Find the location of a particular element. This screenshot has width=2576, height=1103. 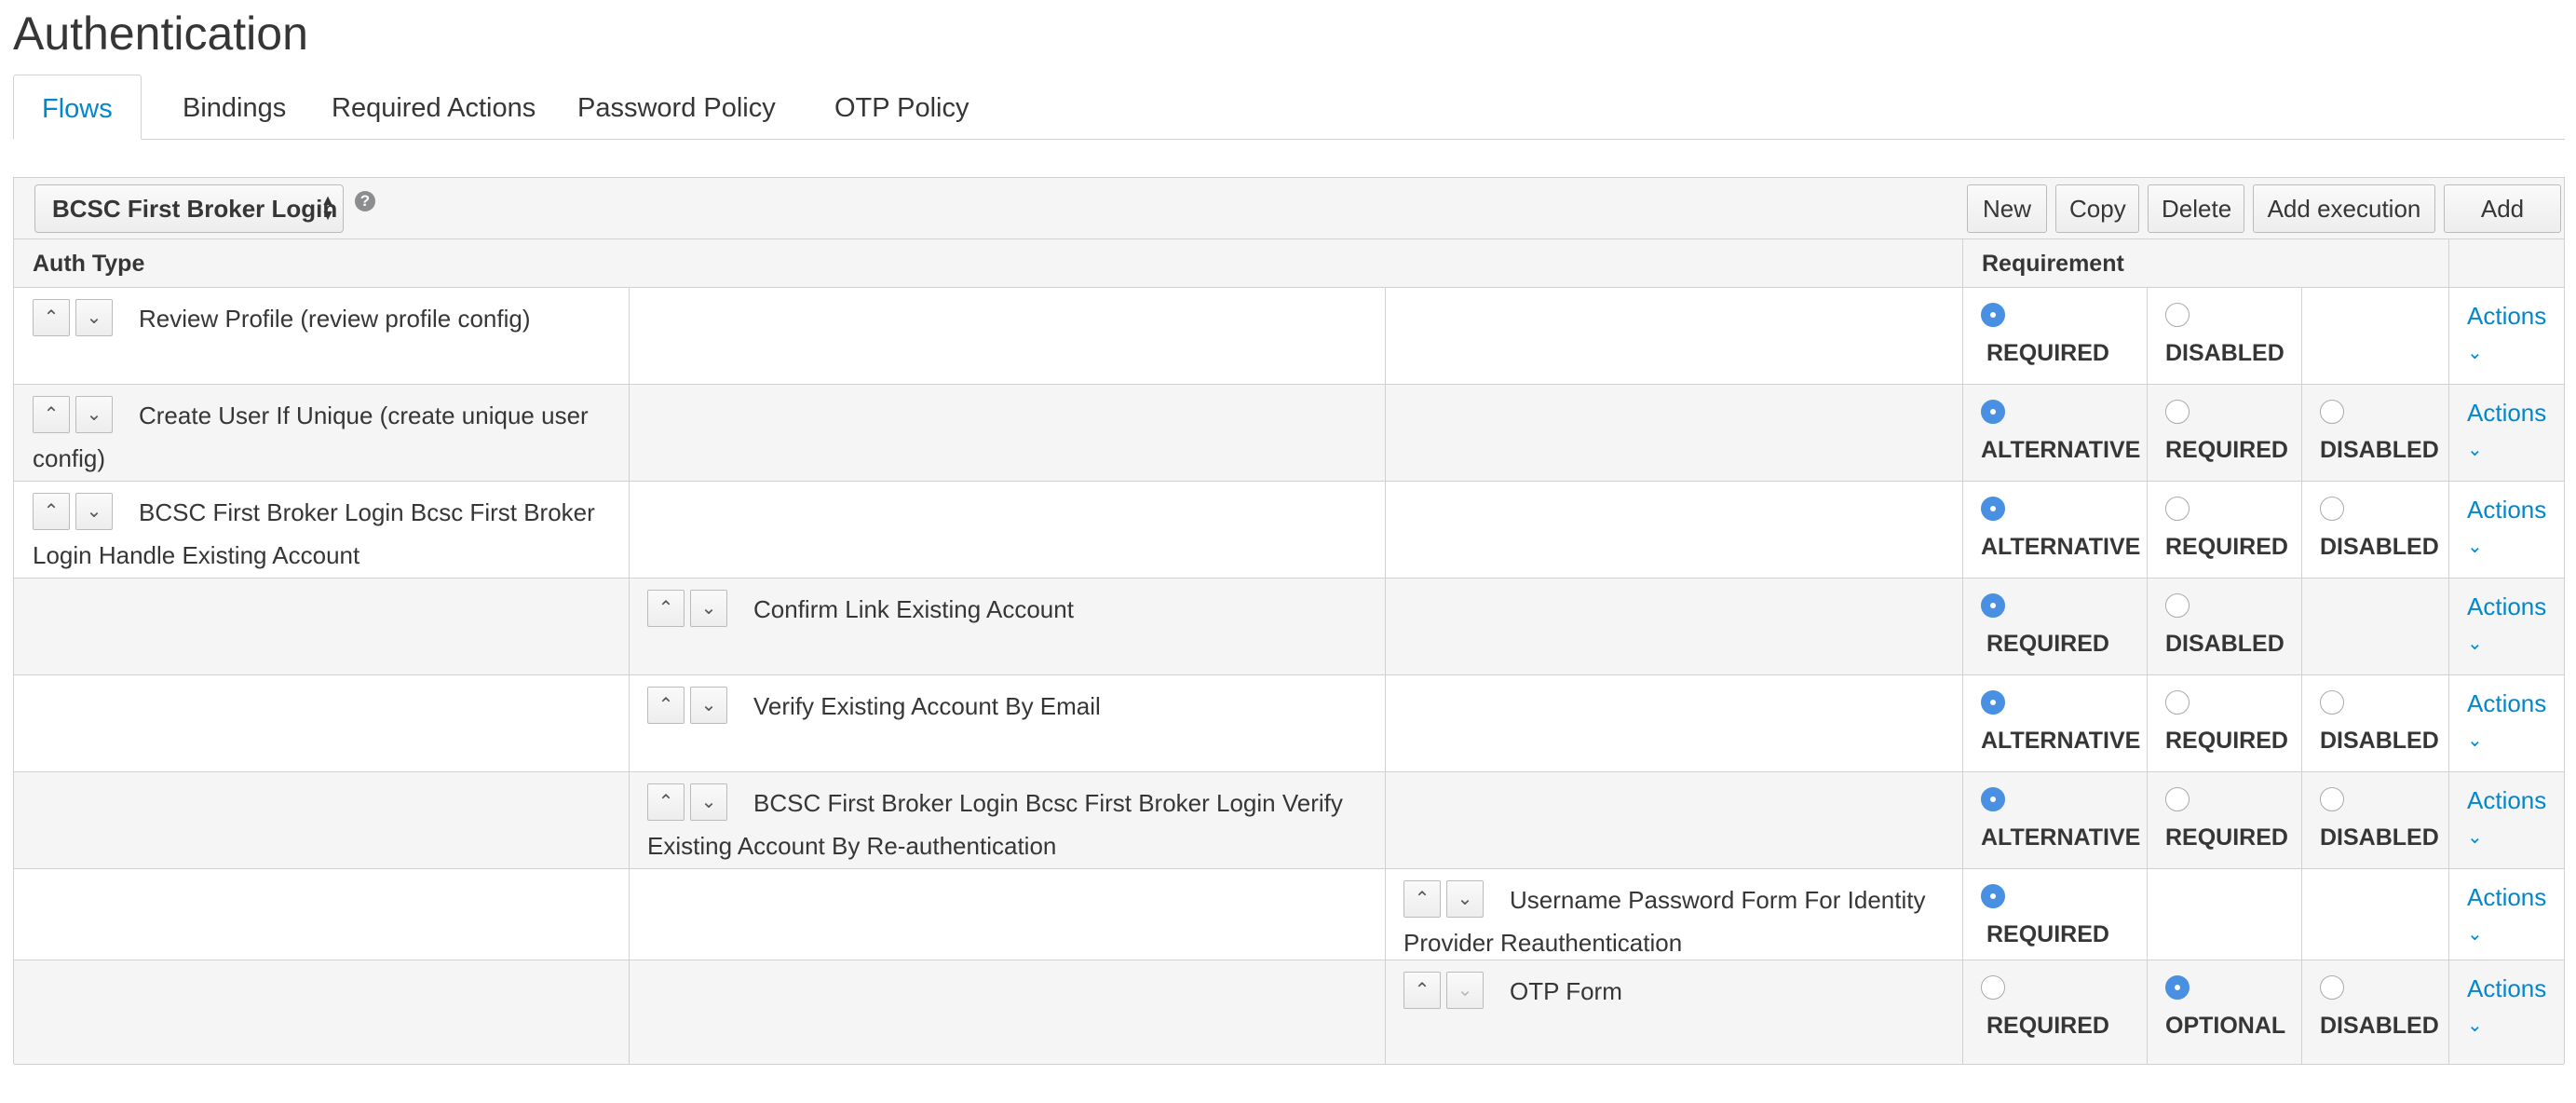

requirement-label: DISABLED is located at coordinates (2225, 353).